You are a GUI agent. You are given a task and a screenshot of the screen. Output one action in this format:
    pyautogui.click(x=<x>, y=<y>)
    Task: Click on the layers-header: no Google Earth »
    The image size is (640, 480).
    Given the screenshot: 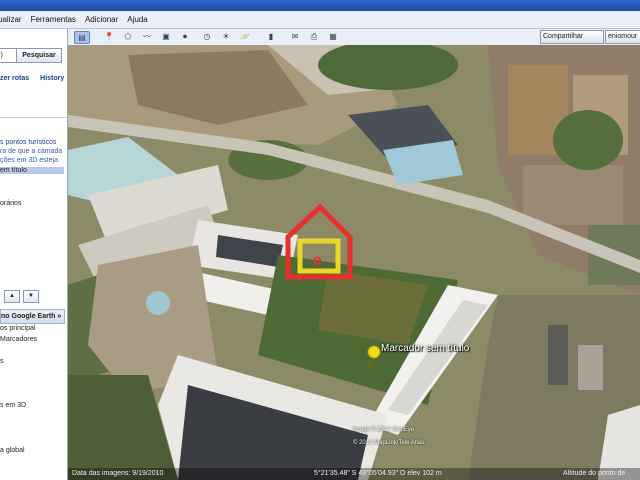 What is the action you would take?
    pyautogui.click(x=32, y=316)
    